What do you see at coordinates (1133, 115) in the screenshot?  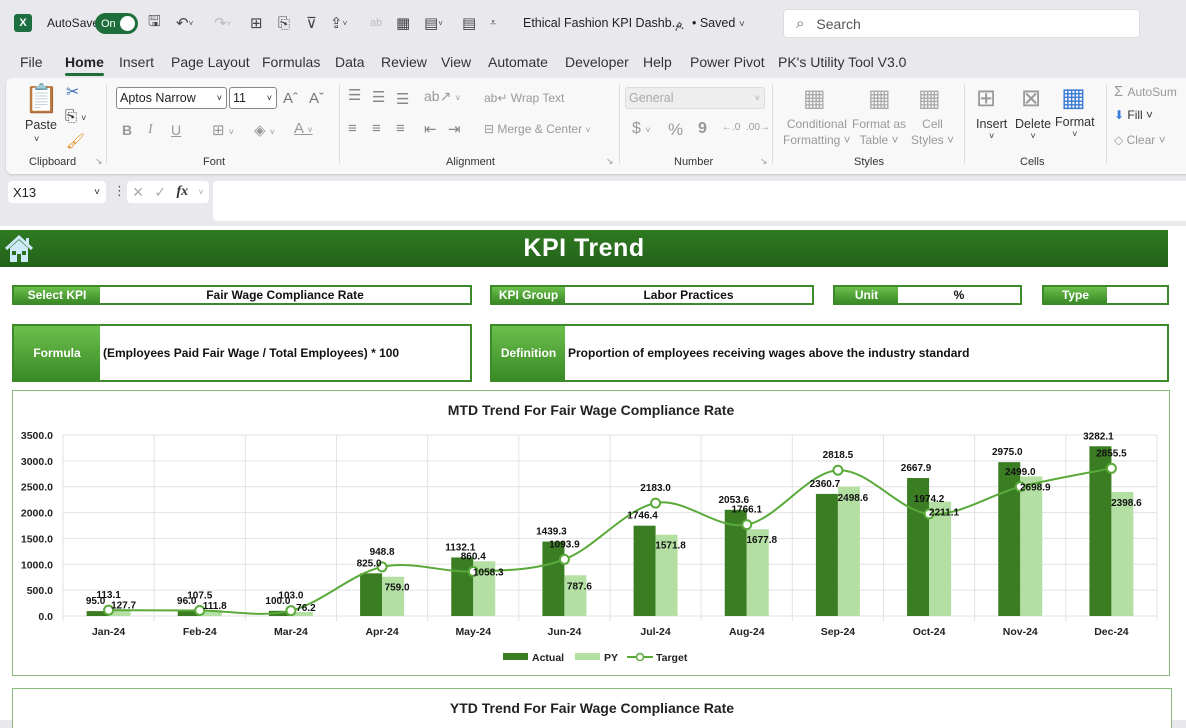 I see `fill-button: ⬇ Fill ˅` at bounding box center [1133, 115].